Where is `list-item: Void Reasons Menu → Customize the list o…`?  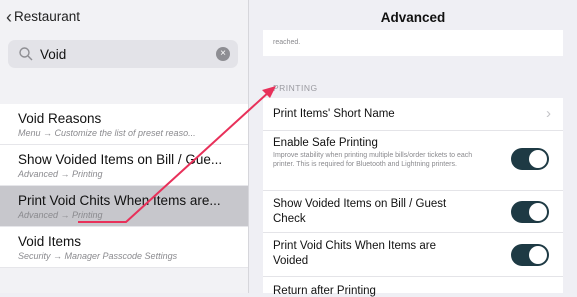 list-item: Void Reasons Menu → Customize the list o… is located at coordinates (124, 124).